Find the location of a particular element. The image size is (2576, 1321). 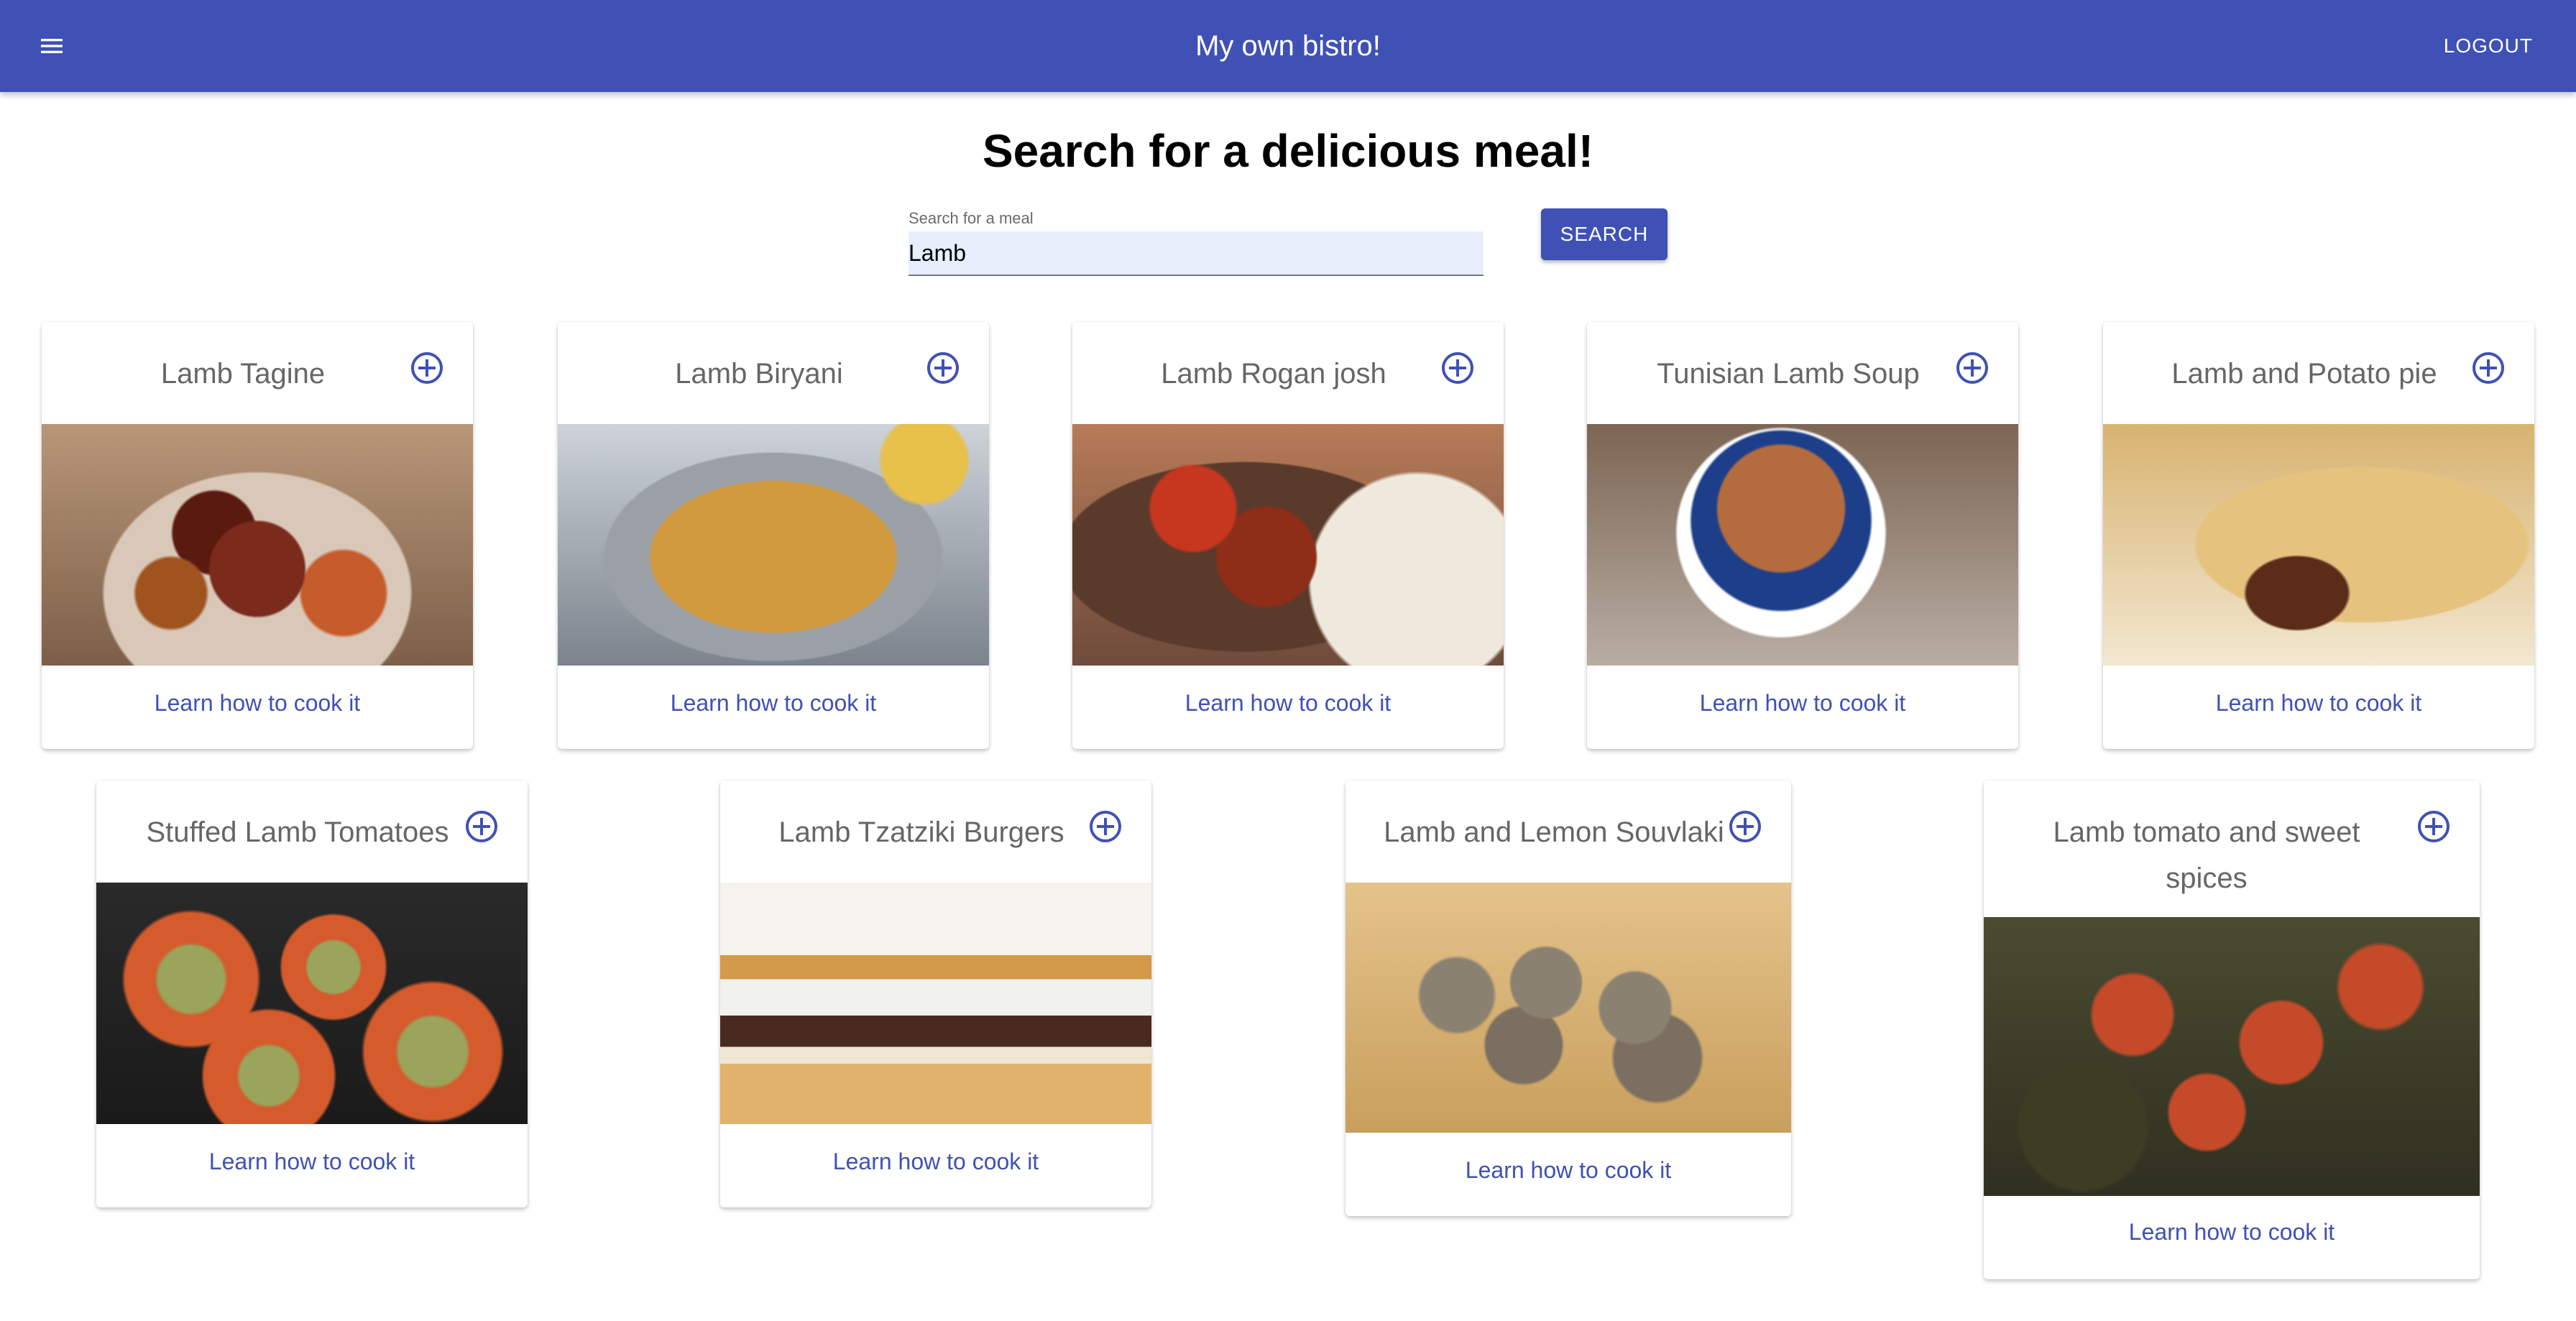

meal-title: Tunisian Lamb Soup is located at coordinates (1788, 374).